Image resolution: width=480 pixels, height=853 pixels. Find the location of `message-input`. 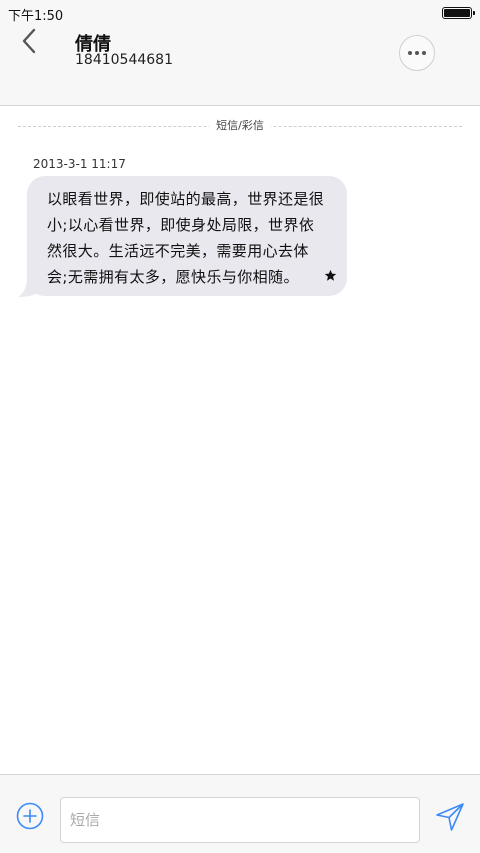

message-input is located at coordinates (240, 820).